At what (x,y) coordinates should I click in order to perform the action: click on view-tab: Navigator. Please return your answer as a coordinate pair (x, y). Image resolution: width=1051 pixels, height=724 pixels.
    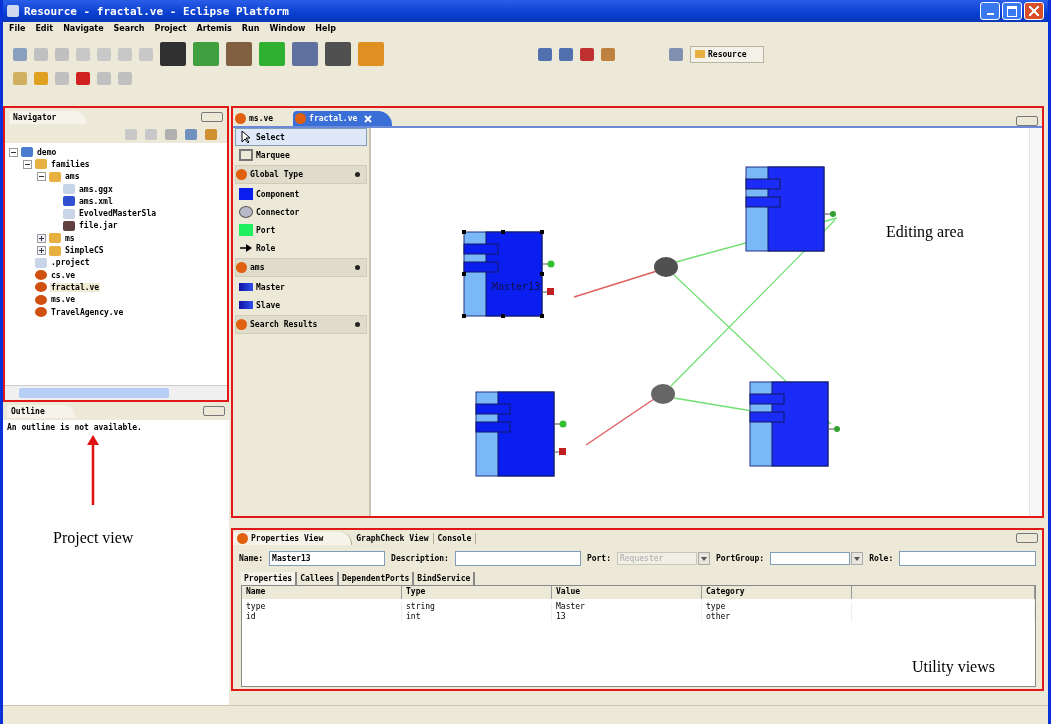
    Looking at the image, I should click on (48, 117).